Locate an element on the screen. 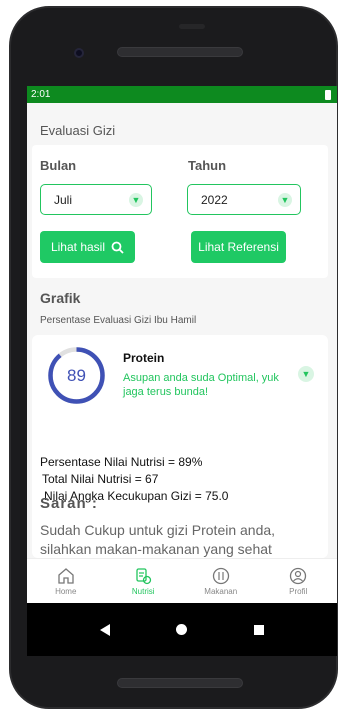 The width and height of the screenshot is (341, 713). nav-home-label: Home is located at coordinates (66, 591).